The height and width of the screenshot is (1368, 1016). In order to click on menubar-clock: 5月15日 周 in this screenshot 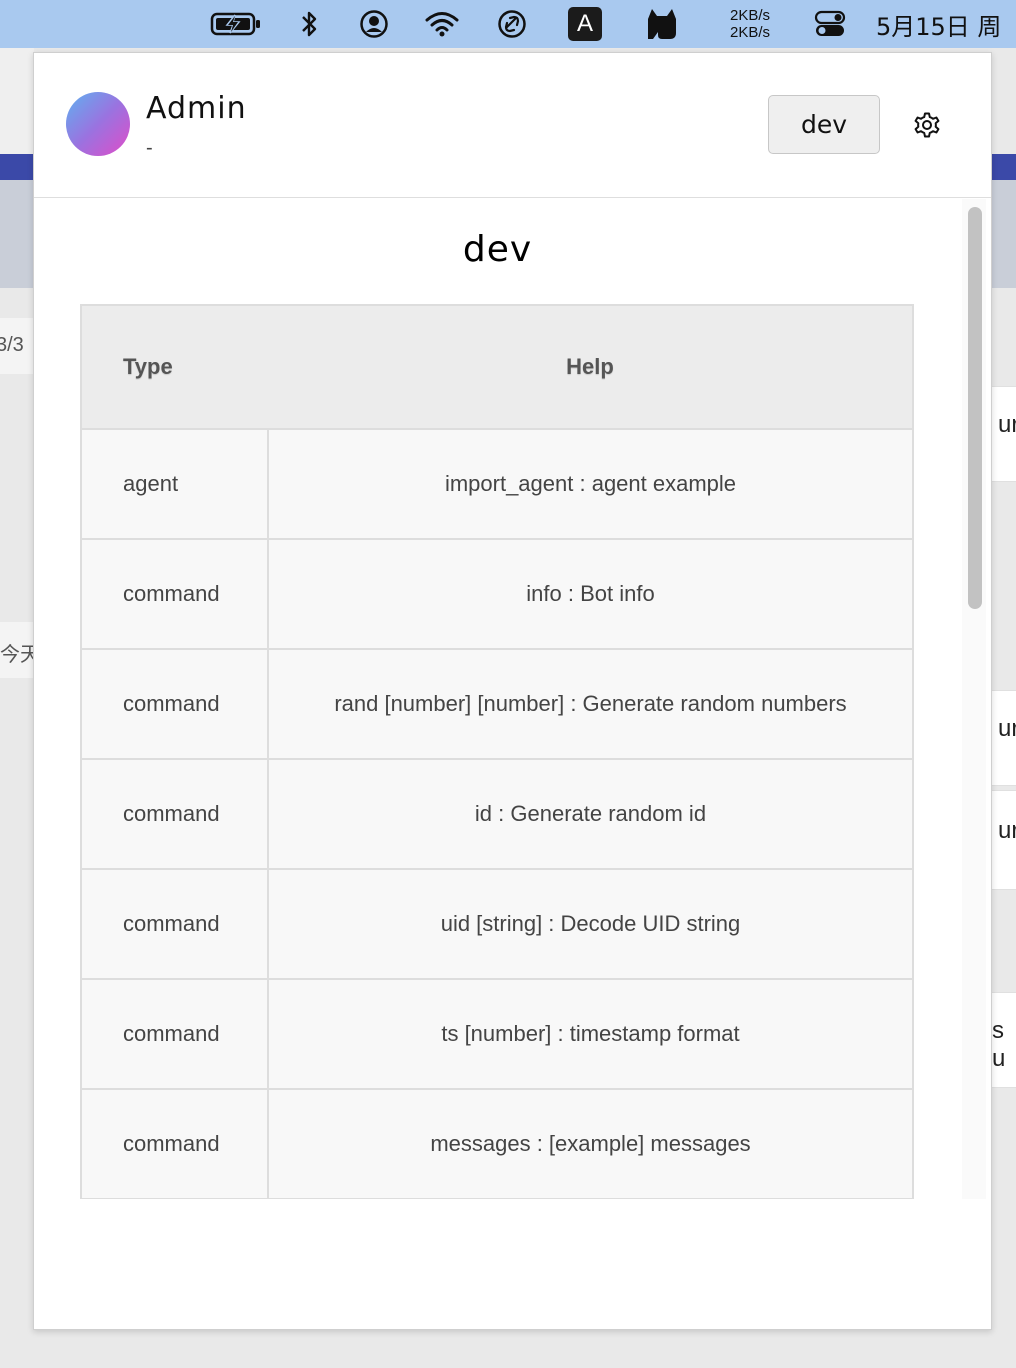, I will do `click(946, 24)`.